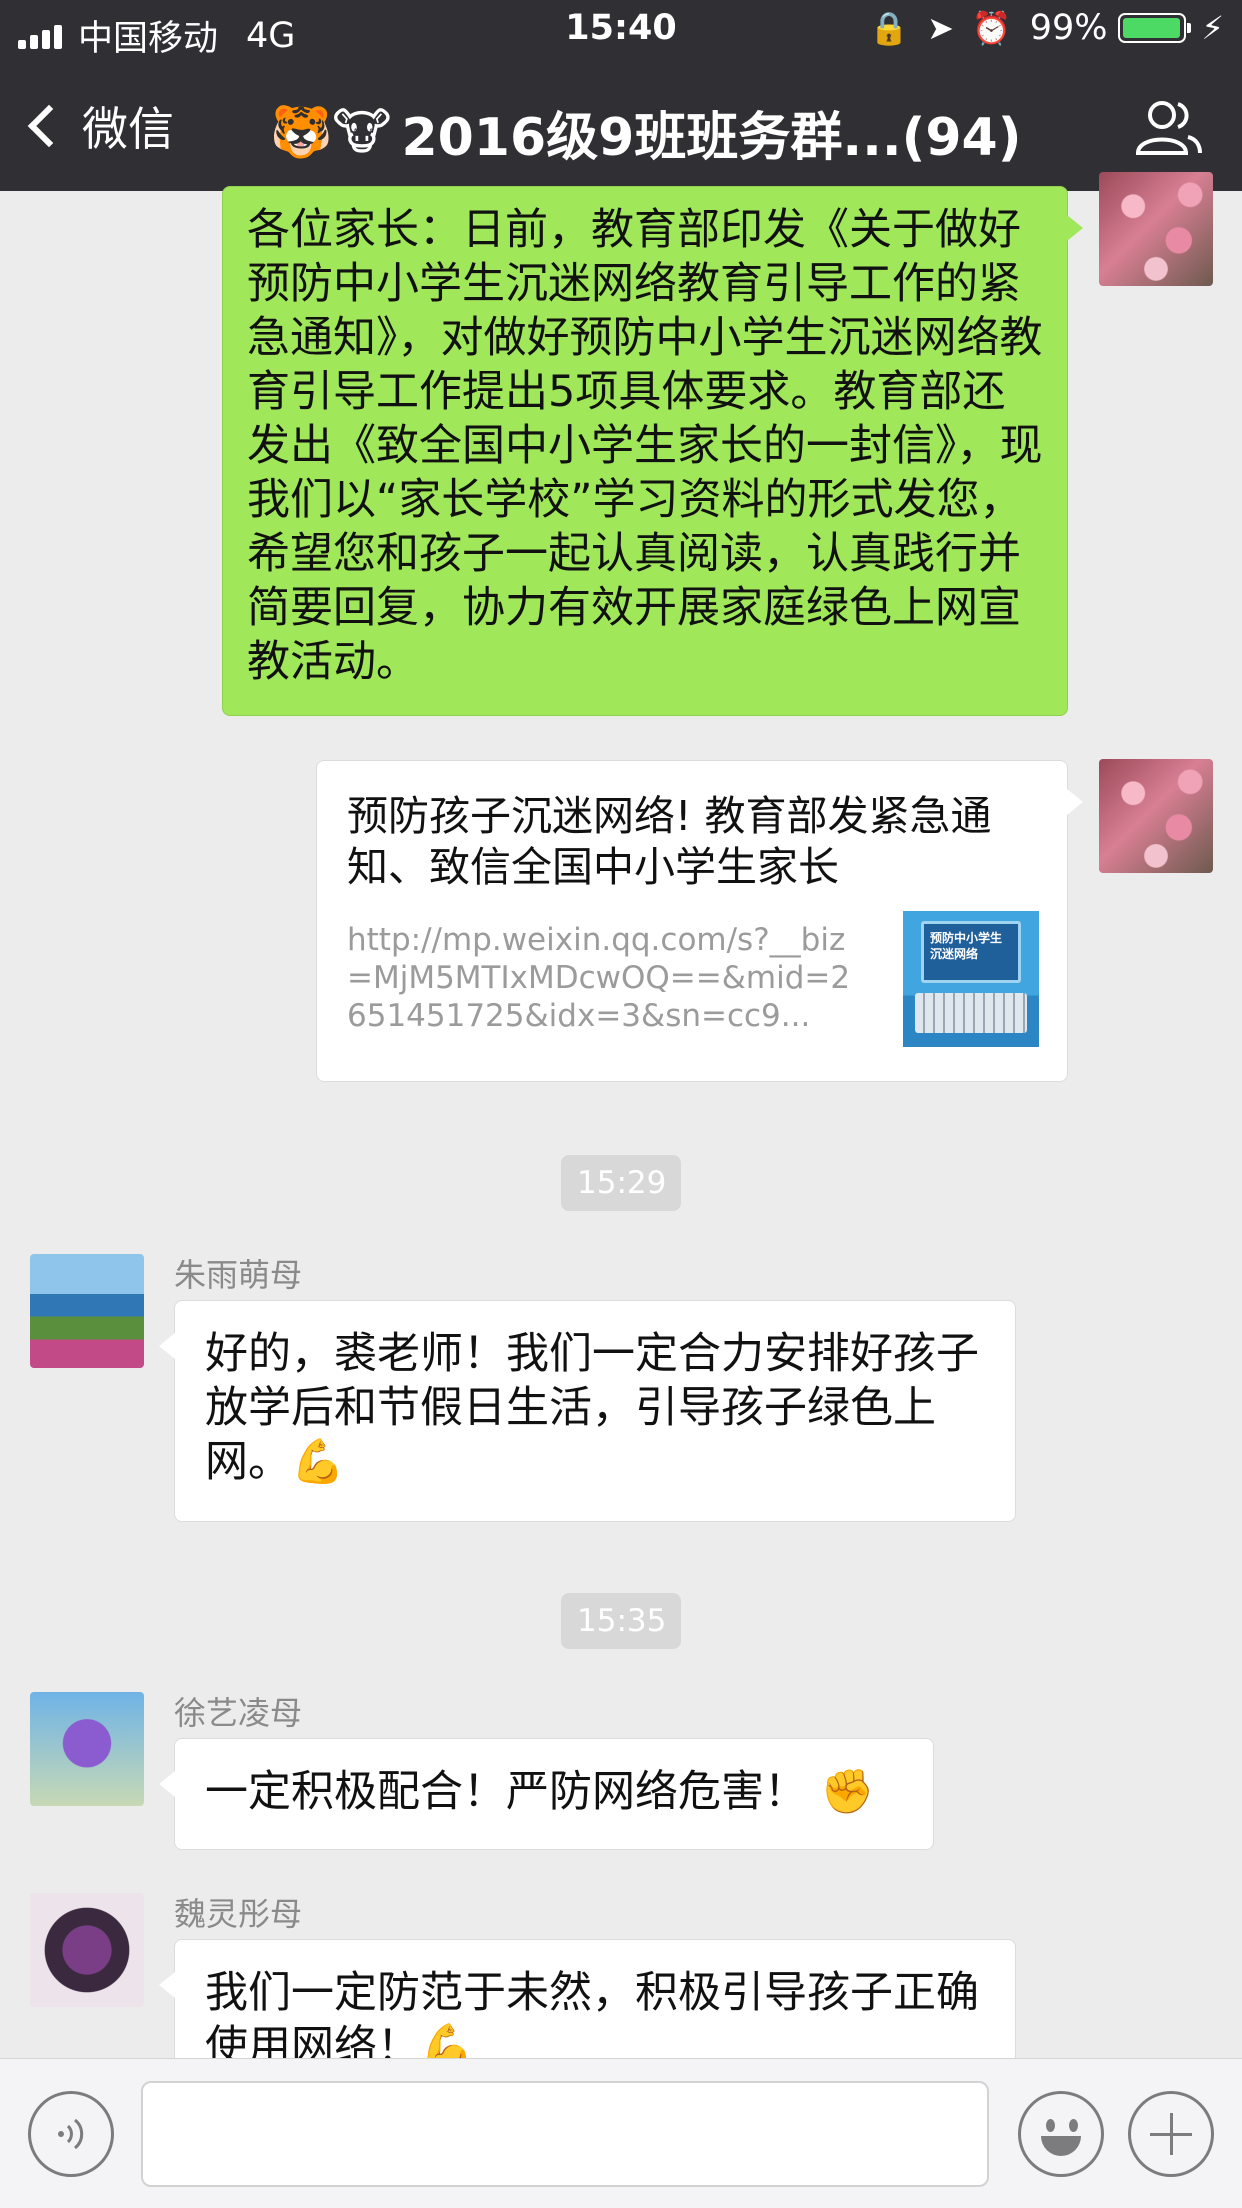 Image resolution: width=1242 pixels, height=2208 pixels. What do you see at coordinates (669, 841) in the screenshot?
I see `link-card-title: 预防孩子沉迷网络! 教育部发紧急通知、致信全国中小学生家长` at bounding box center [669, 841].